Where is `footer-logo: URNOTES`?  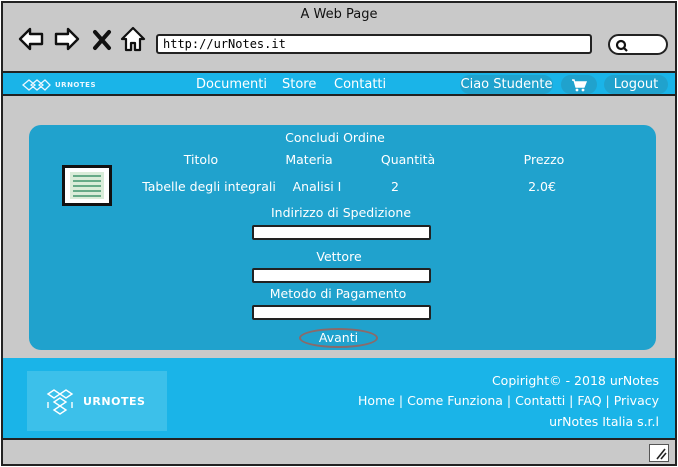
footer-logo: URNOTES is located at coordinates (97, 401).